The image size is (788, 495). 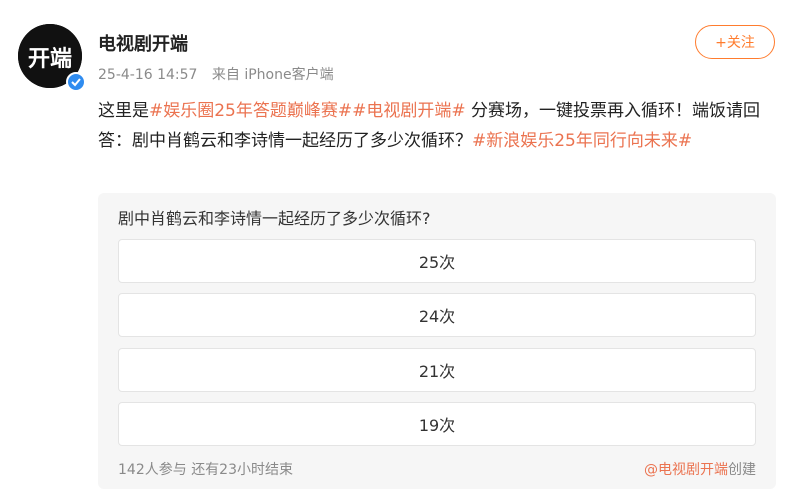 I want to click on poll-question: 剧中肖鹤云和李诗情一起经历了多少次循环?, so click(x=274, y=218).